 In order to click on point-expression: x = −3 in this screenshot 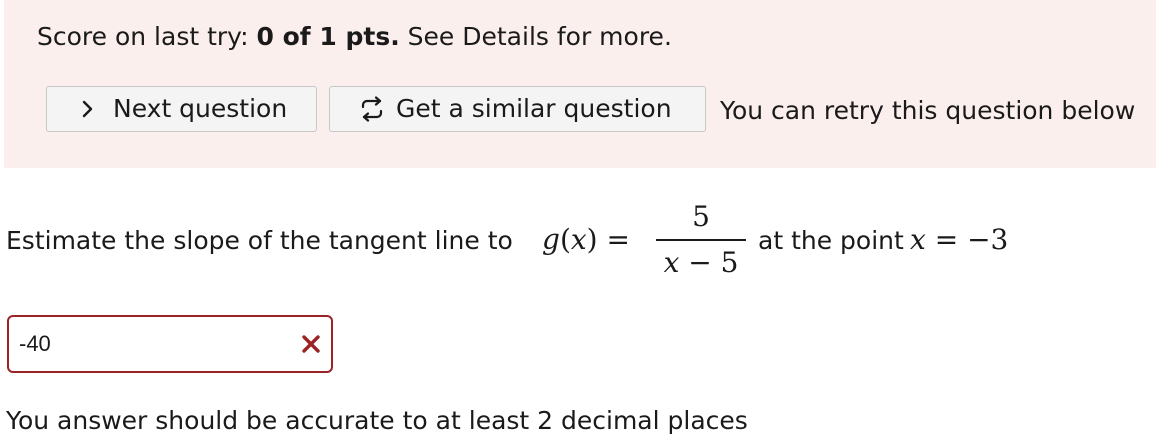, I will do `click(959, 240)`.